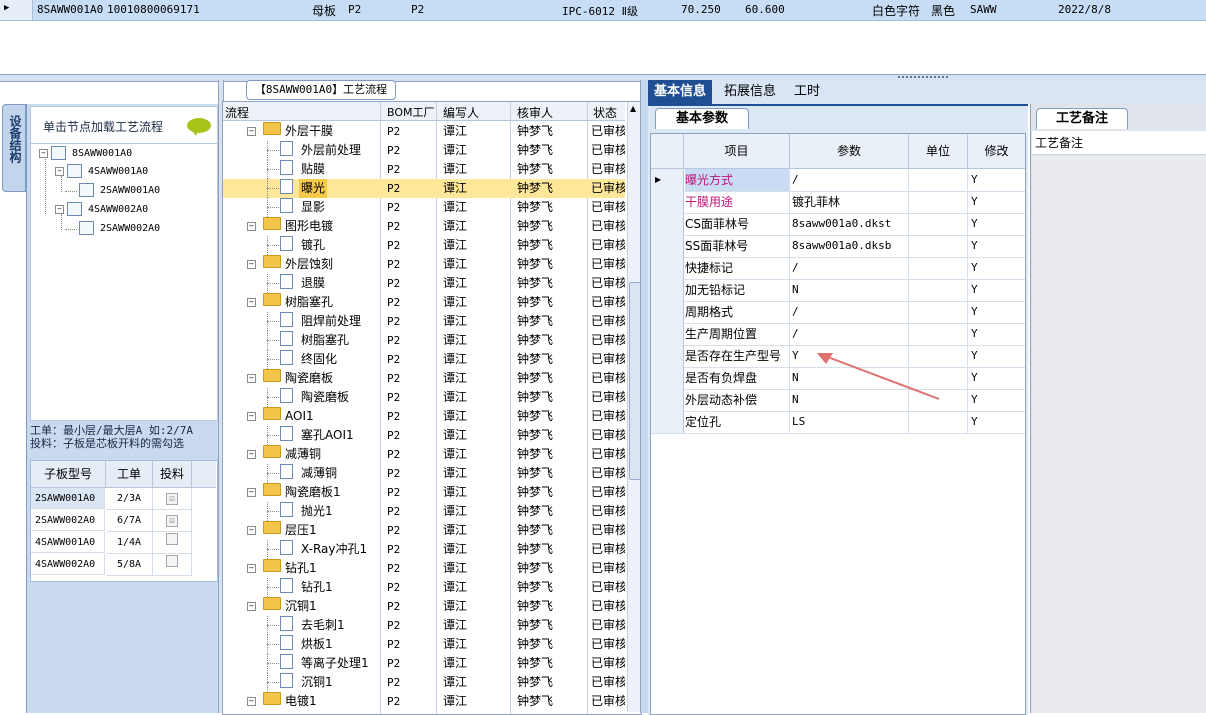 The image size is (1206, 715). I want to click on flow-row: − 陶瓷磨板 P2 谭江 钟梦飞 已审核, so click(424, 378).